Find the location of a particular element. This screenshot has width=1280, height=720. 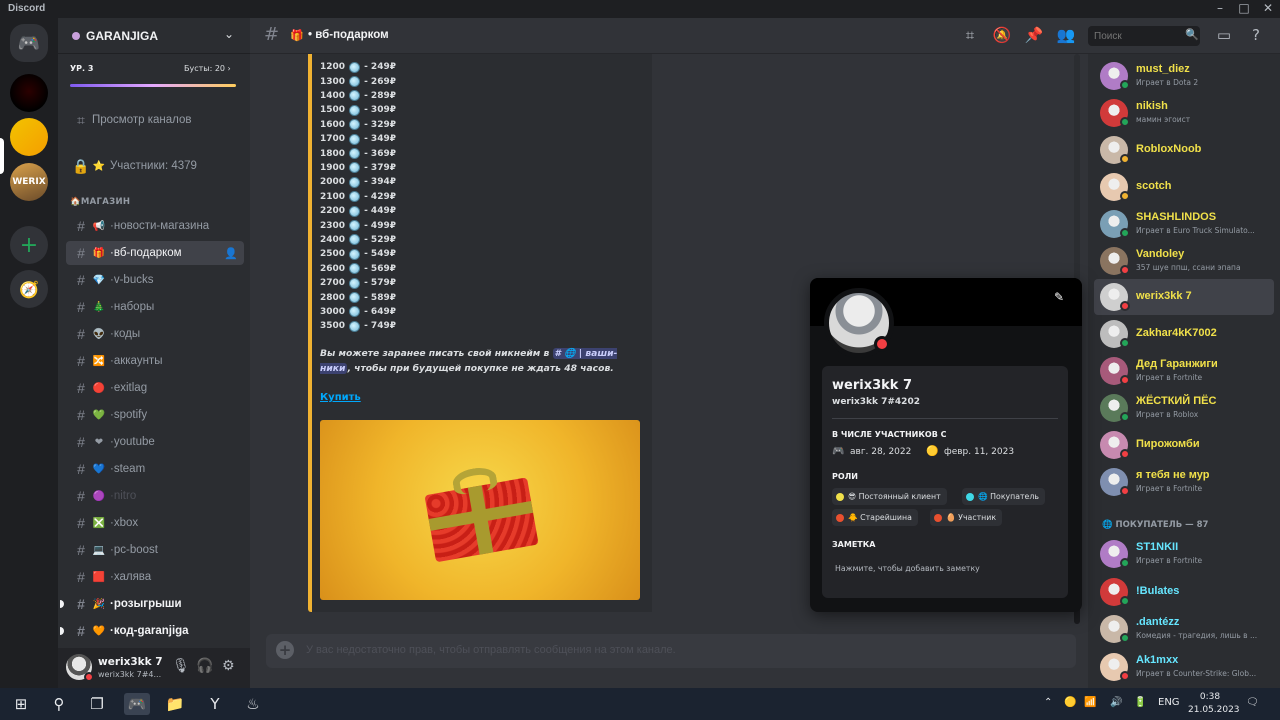

member-name: Vandoley is located at coordinates (1160, 253).